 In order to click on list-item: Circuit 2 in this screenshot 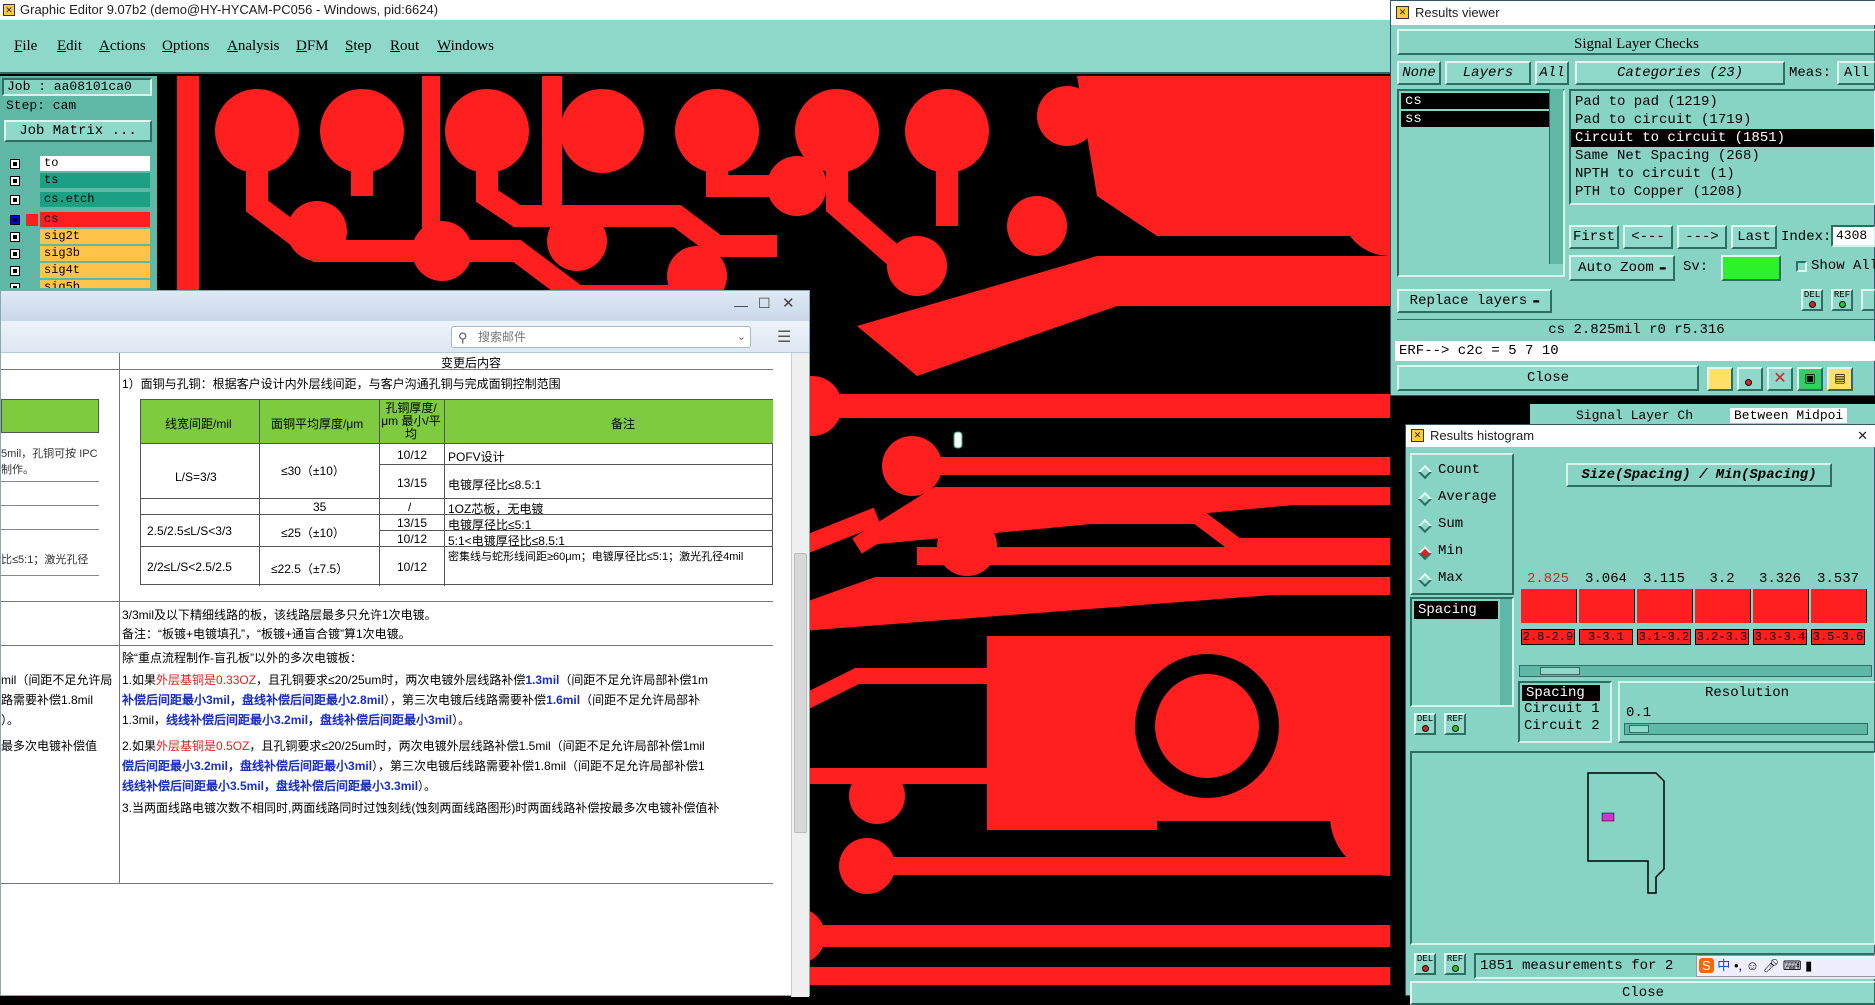, I will do `click(1565, 726)`.